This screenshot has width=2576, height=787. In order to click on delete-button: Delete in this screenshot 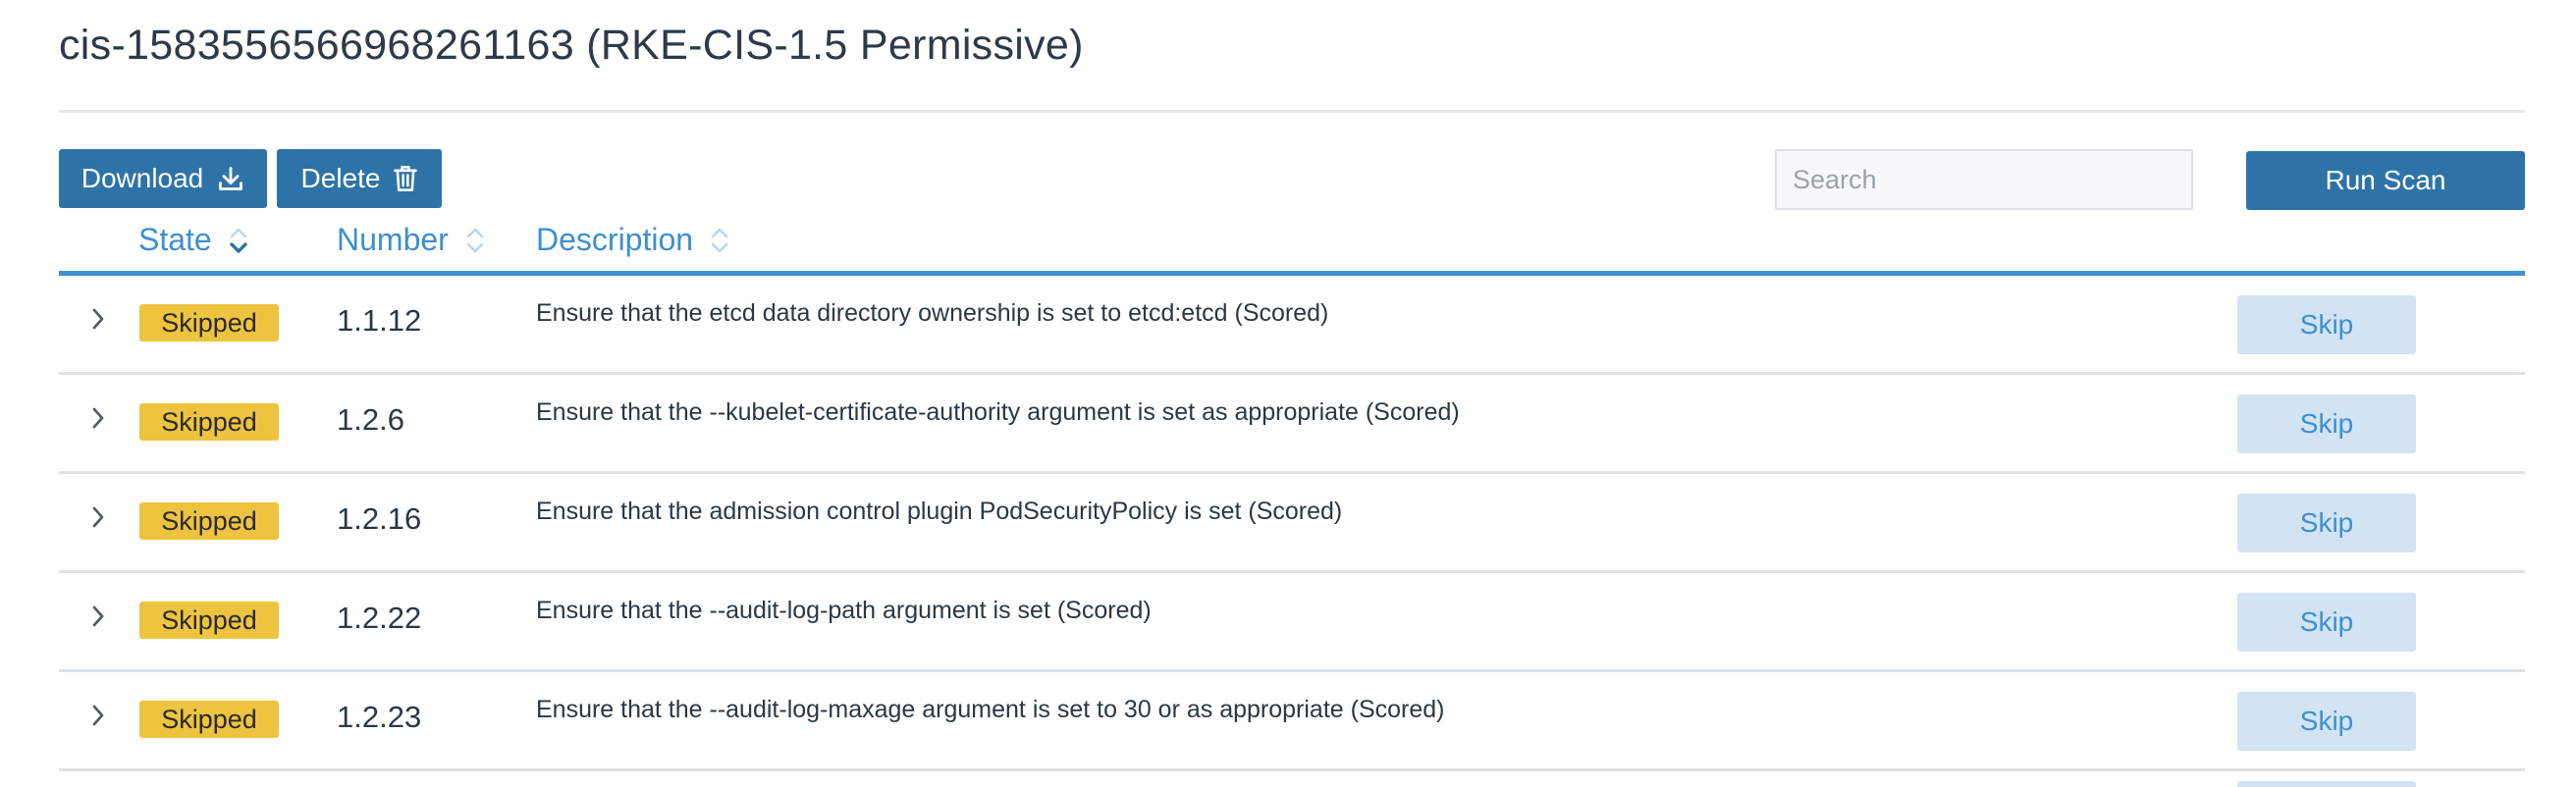, I will do `click(359, 178)`.